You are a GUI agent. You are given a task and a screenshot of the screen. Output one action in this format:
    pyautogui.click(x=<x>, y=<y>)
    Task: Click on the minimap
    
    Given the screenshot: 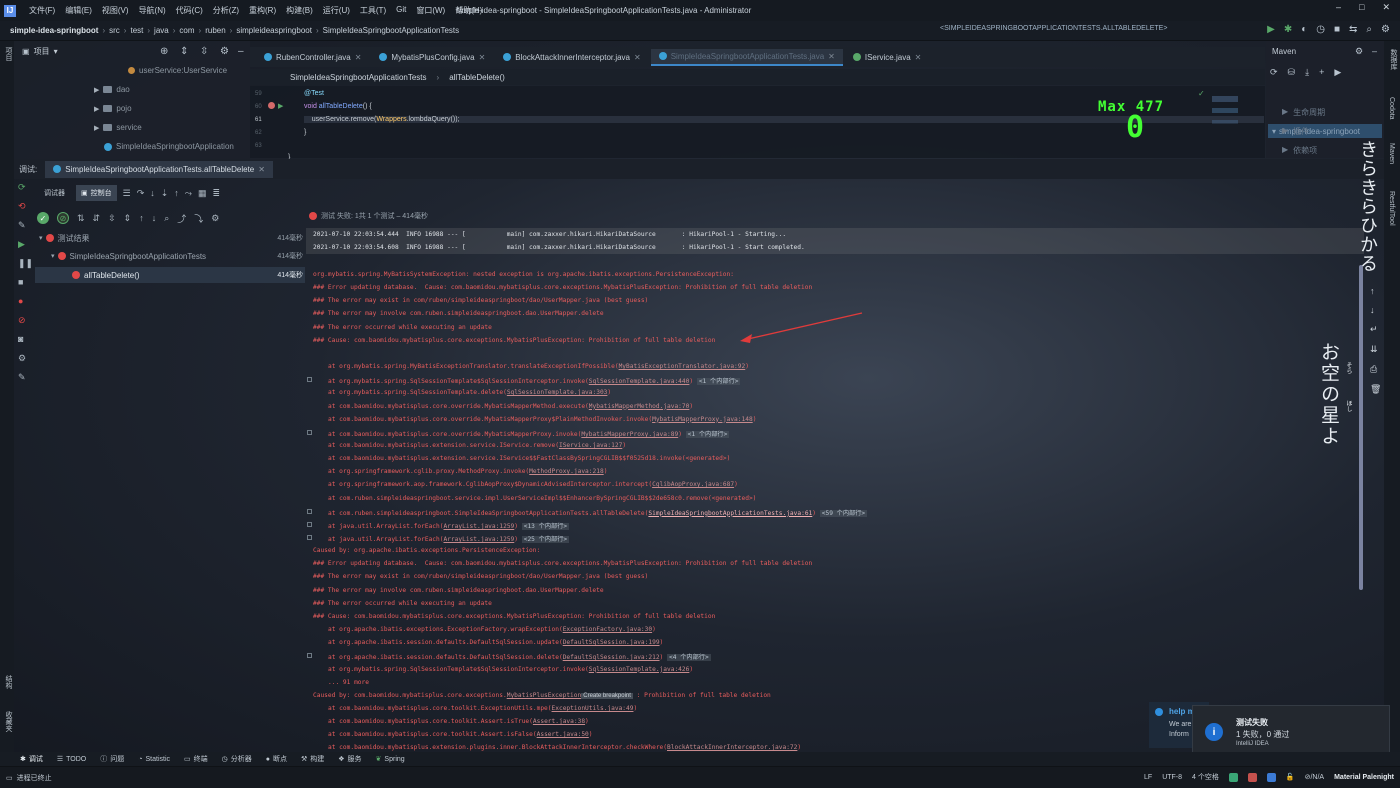 What is the action you would take?
    pyautogui.click(x=1225, y=126)
    